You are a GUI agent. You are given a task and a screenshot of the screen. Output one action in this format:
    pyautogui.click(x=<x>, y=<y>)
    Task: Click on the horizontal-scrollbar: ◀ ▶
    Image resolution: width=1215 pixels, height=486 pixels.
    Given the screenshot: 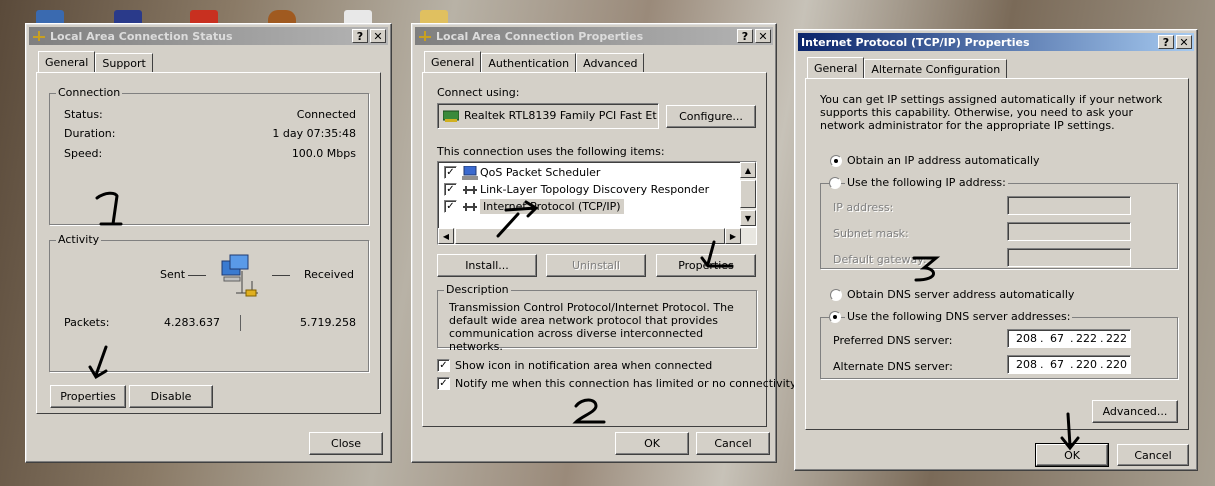 What is the action you would take?
    pyautogui.click(x=597, y=236)
    